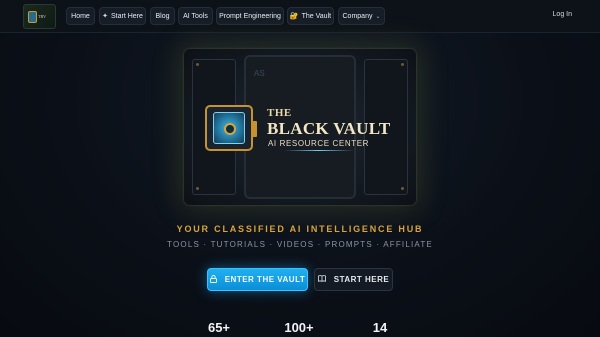 Image resolution: width=600 pixels, height=337 pixels. Describe the element at coordinates (294, 16) in the screenshot. I see `lock-key-emoji-icon: 🔐` at that location.